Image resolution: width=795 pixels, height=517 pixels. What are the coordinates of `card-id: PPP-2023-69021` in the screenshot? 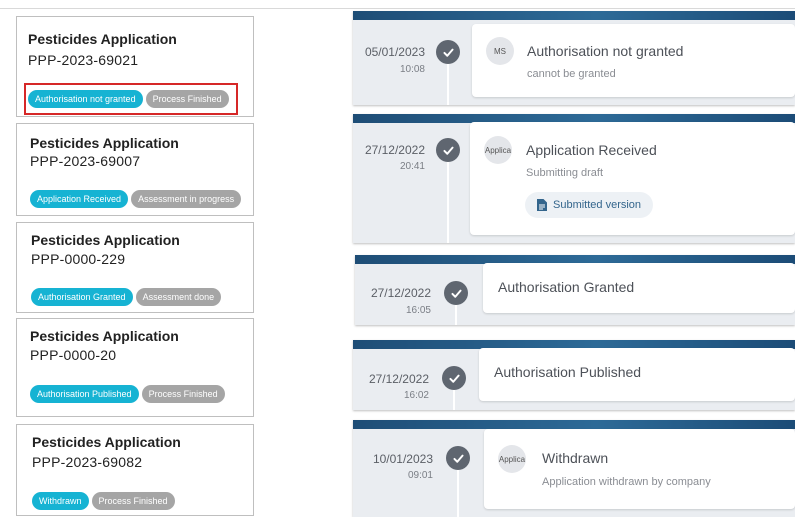 It's located at (83, 60).